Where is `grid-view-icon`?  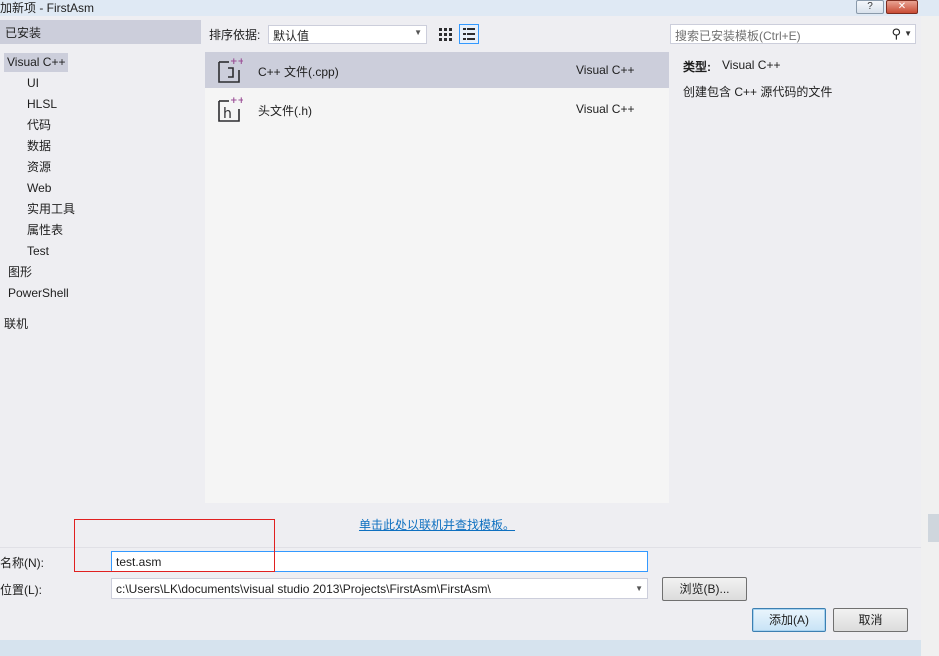
grid-view-icon is located at coordinates (445, 34).